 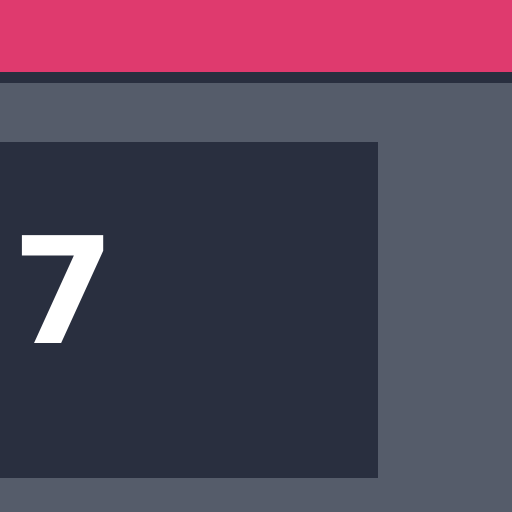 I want to click on accent-header-bar, so click(x=256, y=36).